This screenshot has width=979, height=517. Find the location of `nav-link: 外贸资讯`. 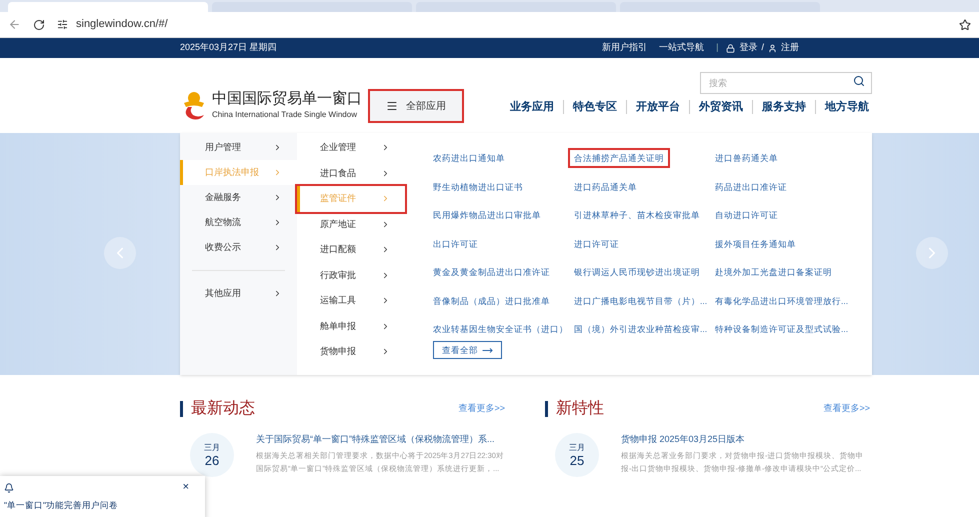

nav-link: 外贸资讯 is located at coordinates (721, 106).